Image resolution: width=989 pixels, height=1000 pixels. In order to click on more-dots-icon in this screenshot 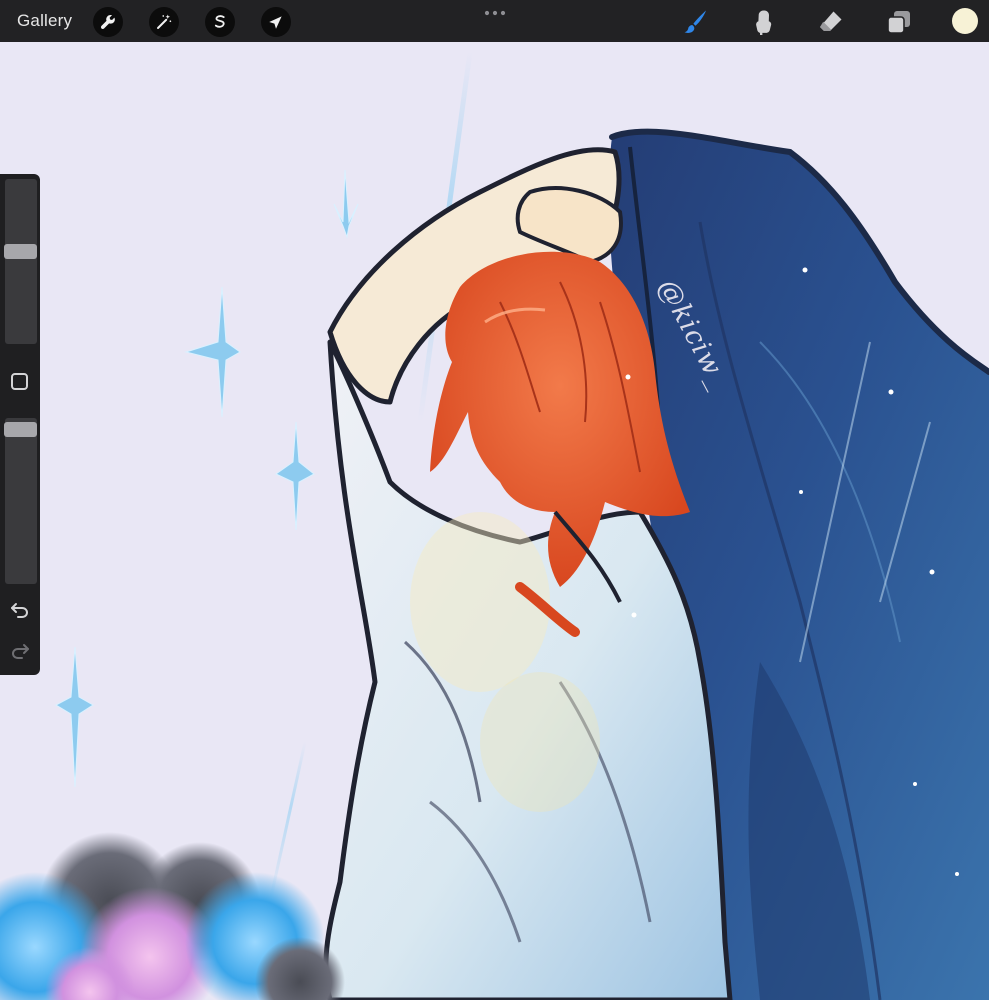, I will do `click(495, 13)`.